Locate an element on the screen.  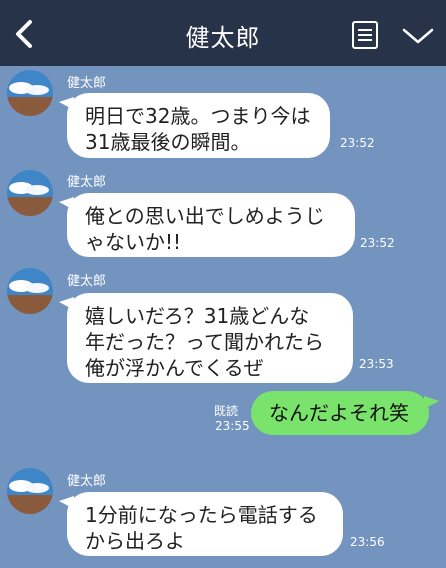
chat-title: 健太郎 is located at coordinates (223, 38).